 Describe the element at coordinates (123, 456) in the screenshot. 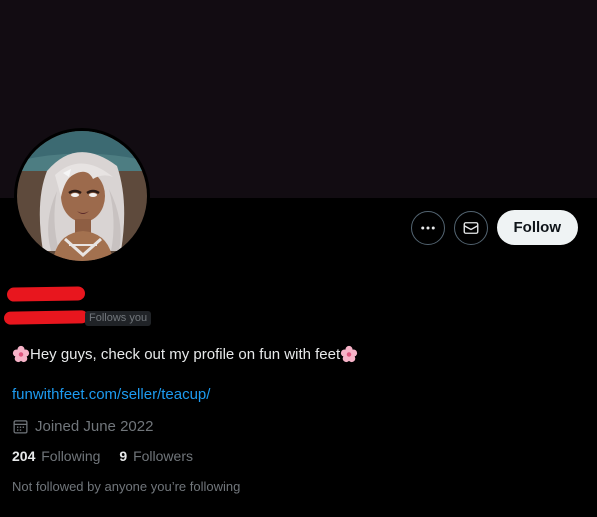

I see `followers-count: 9` at that location.